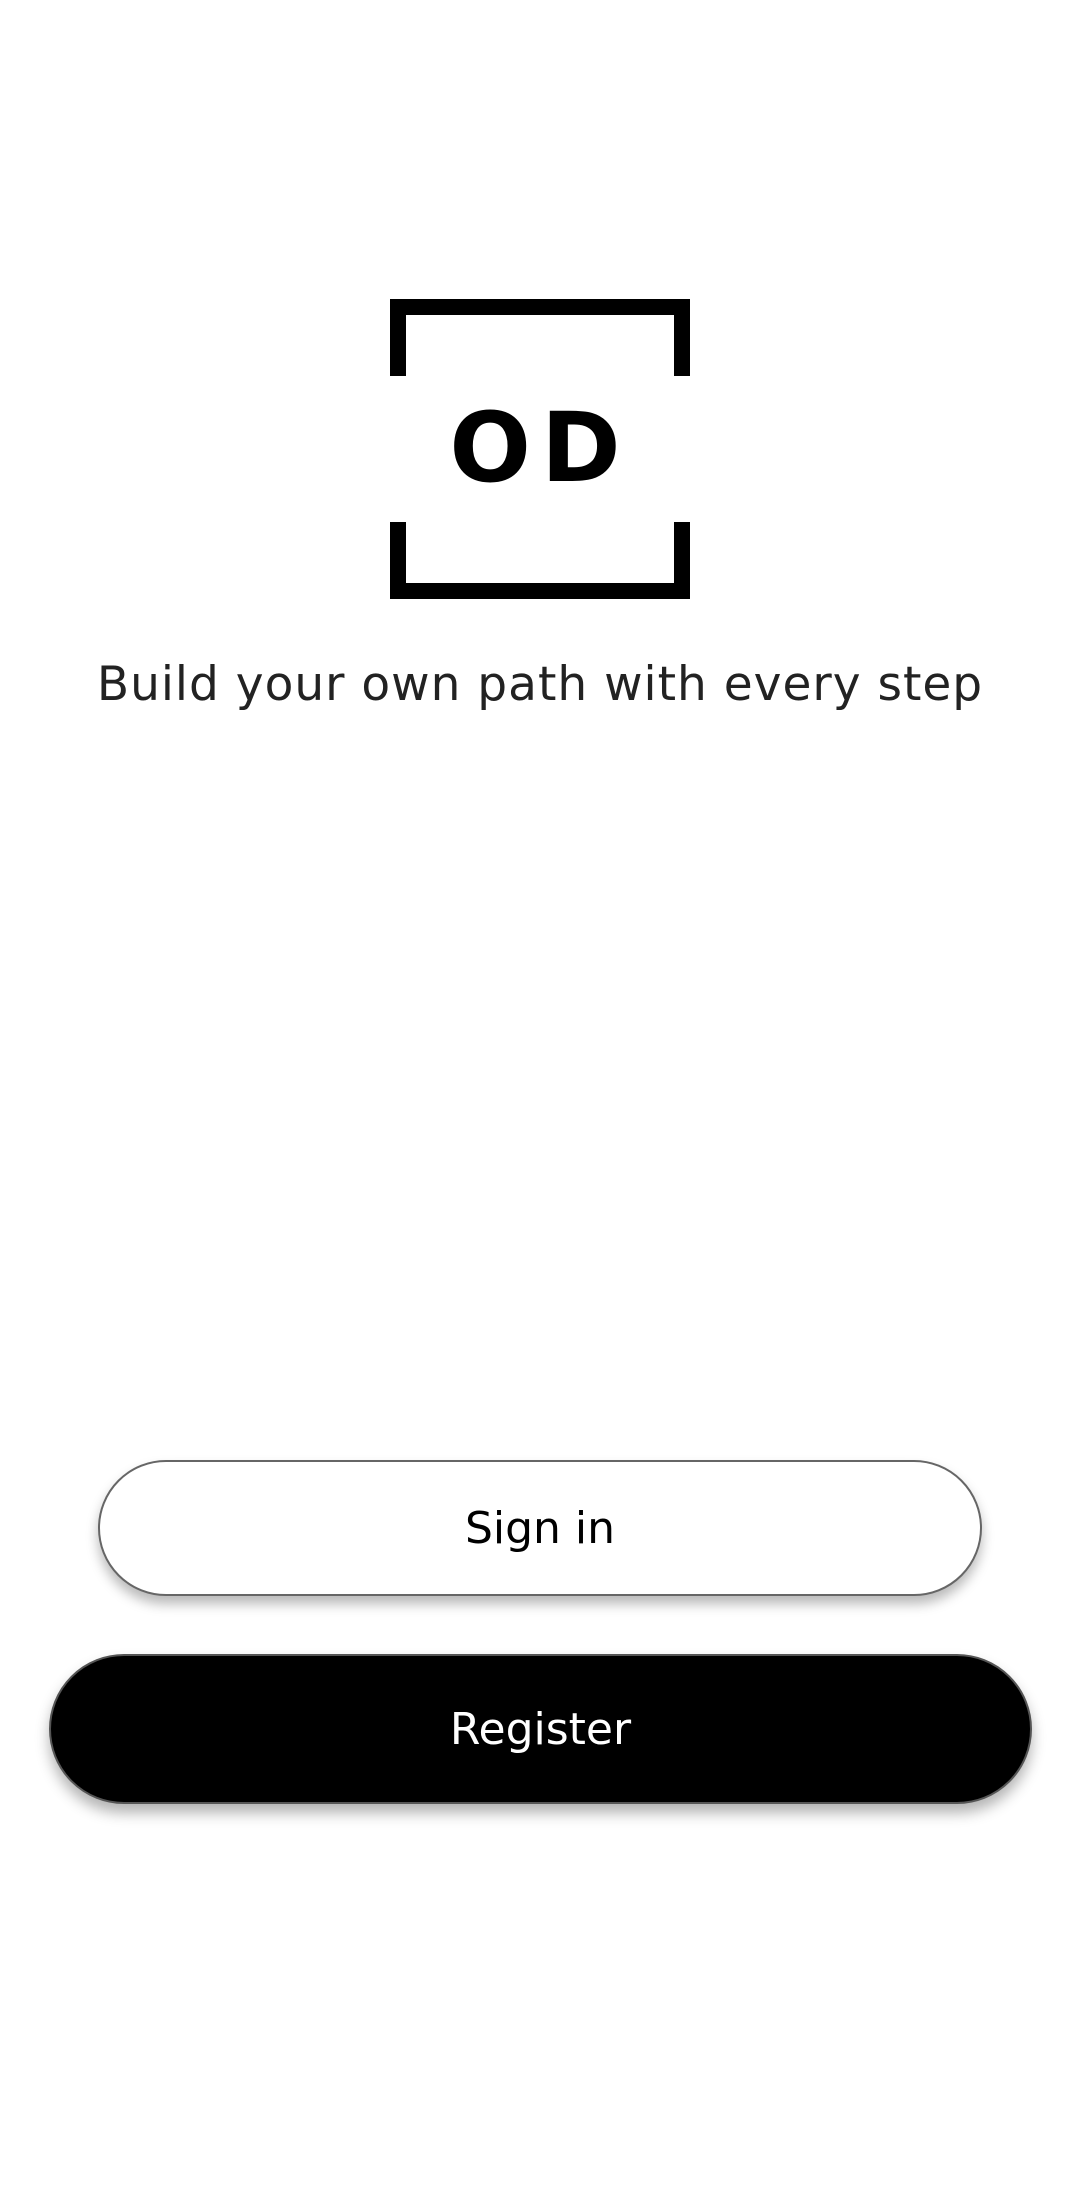 The height and width of the screenshot is (2199, 1080). I want to click on sign-in-label: Sign in, so click(540, 1528).